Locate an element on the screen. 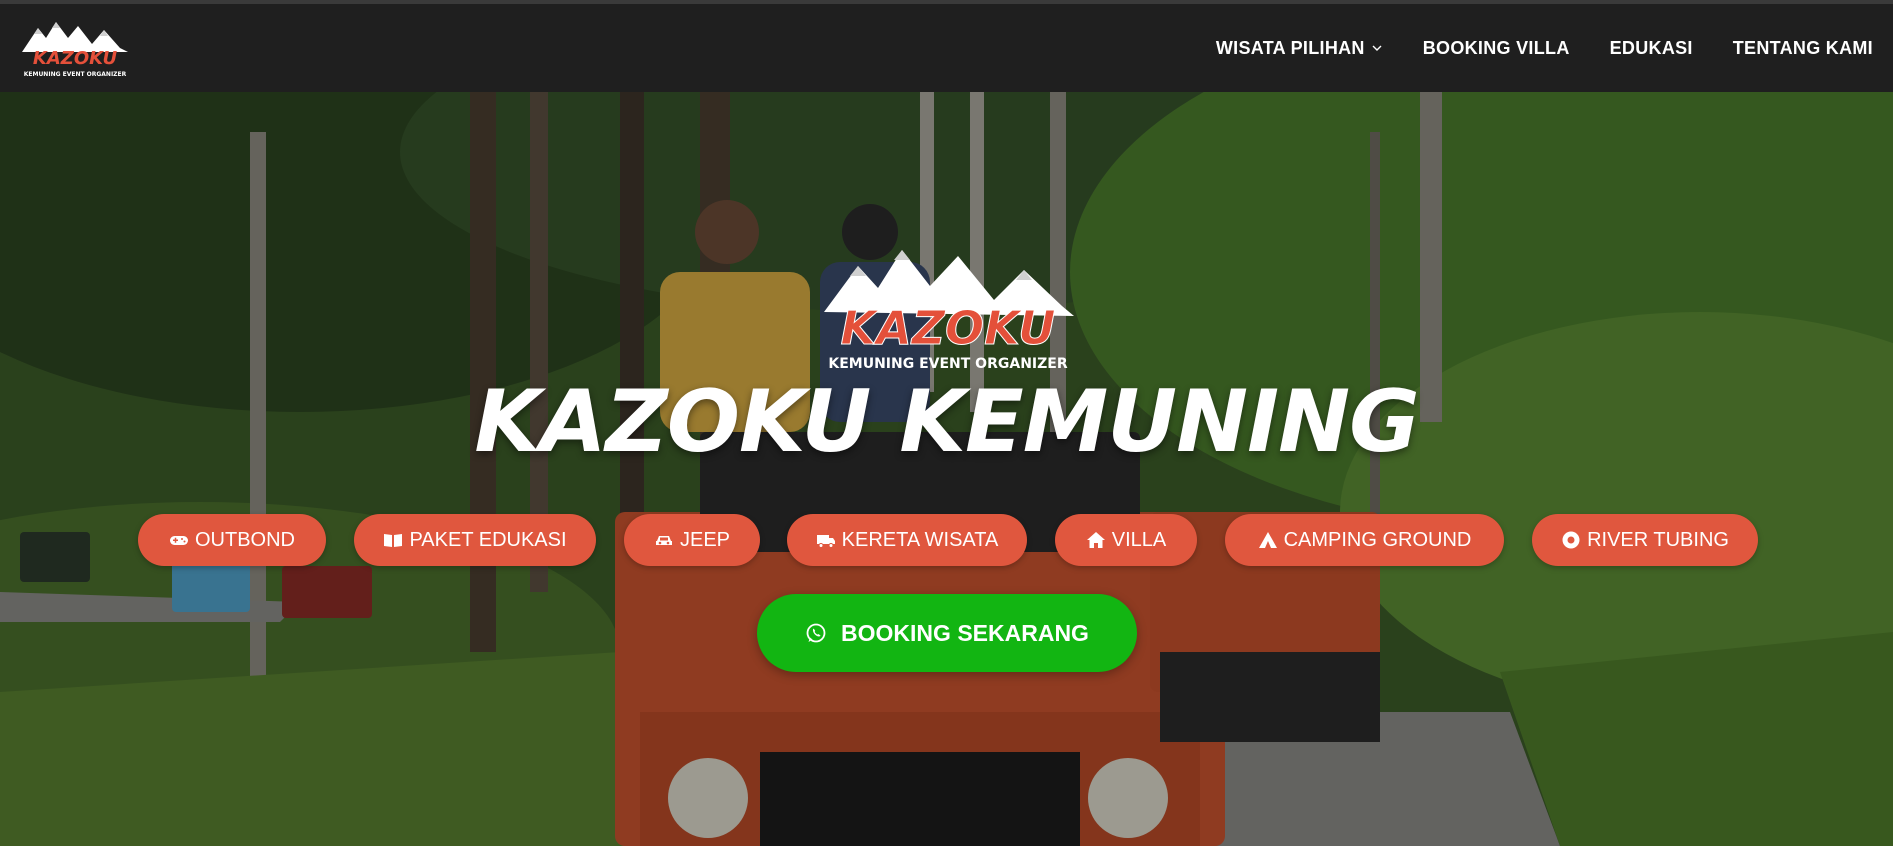  hero-title: KAZOKU KEMUNING is located at coordinates (946, 422).